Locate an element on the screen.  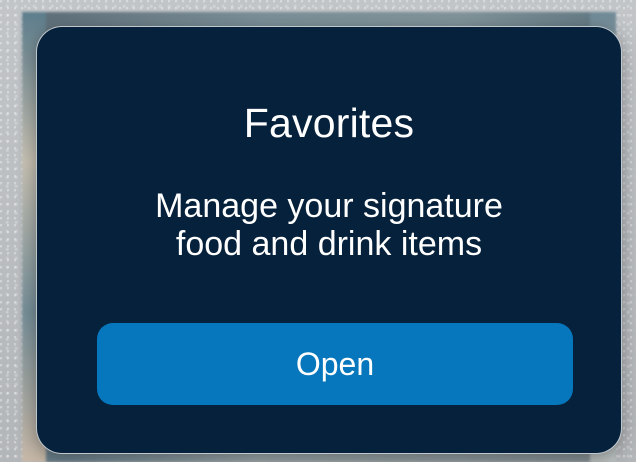
description-line-2: food and drink items is located at coordinates (329, 244).